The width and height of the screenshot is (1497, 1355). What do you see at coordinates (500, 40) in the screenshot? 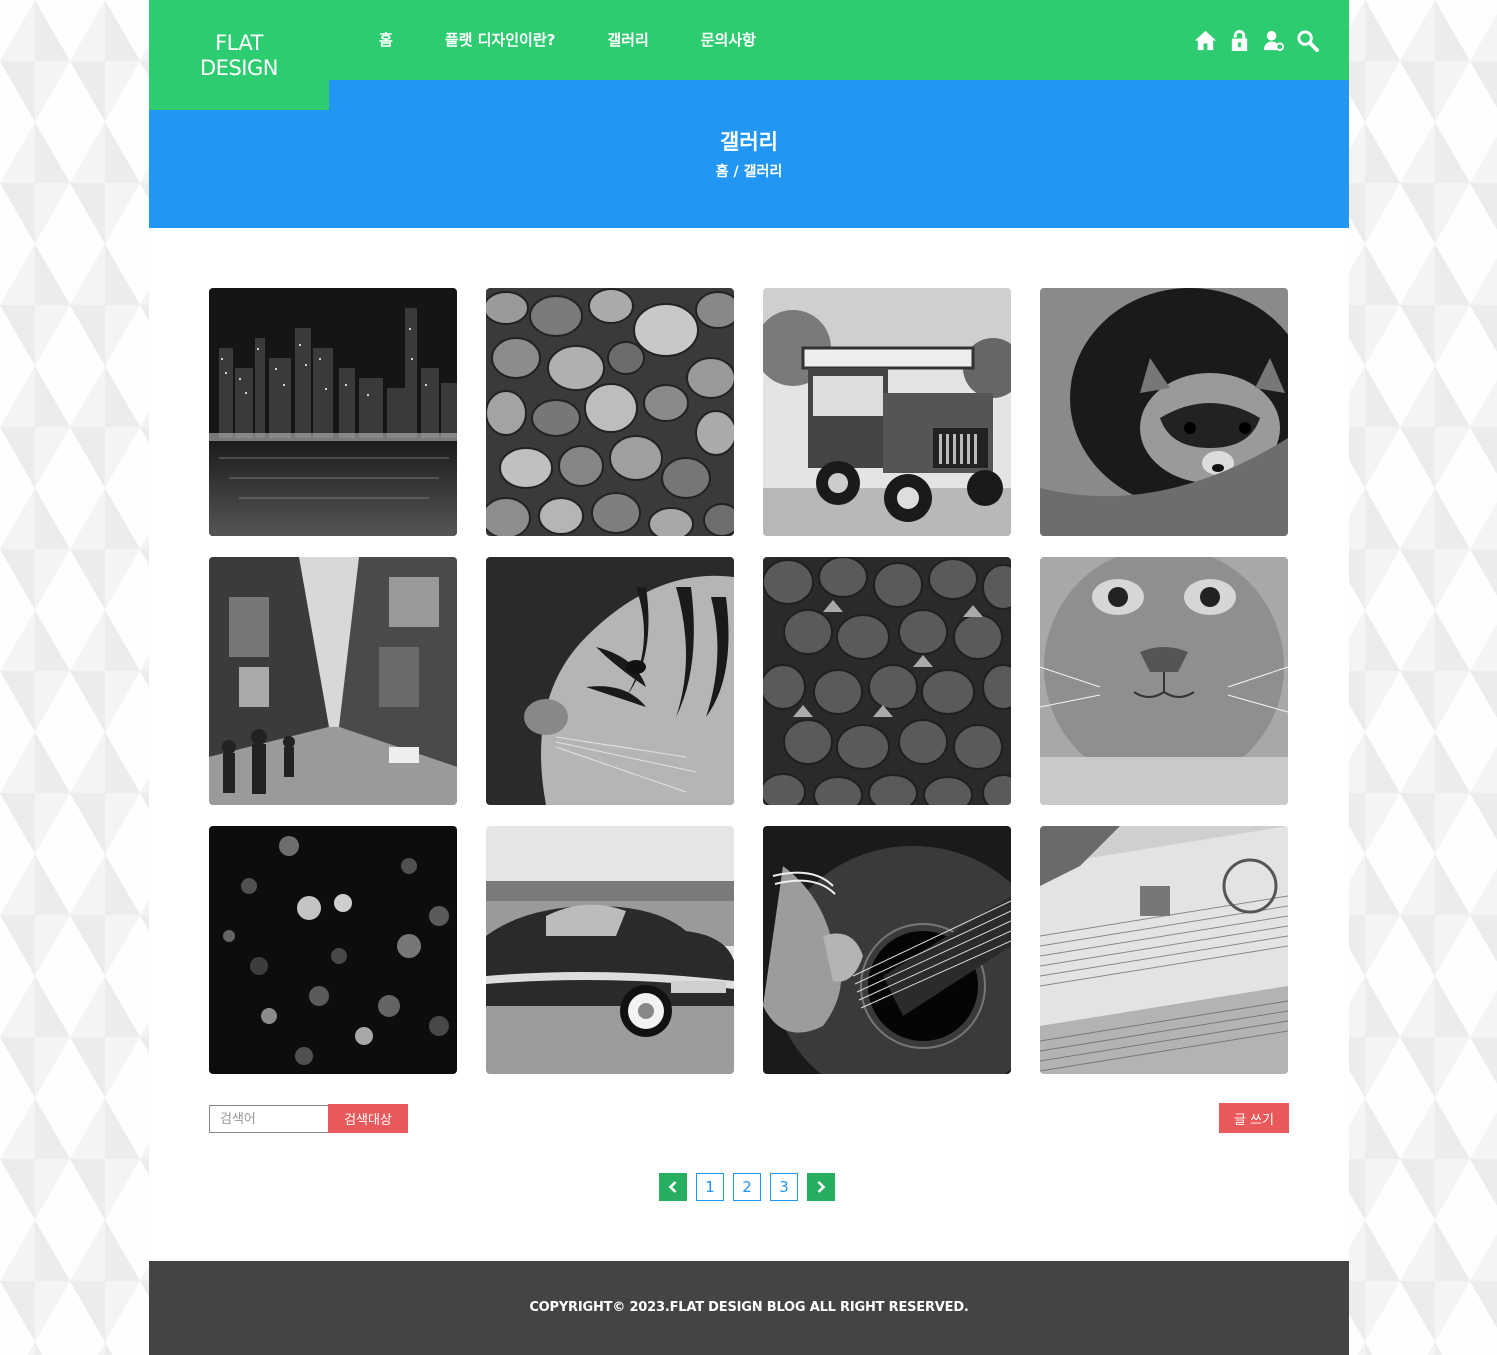
I see `nav-about-flat-design: 플랫 디자인이란?` at bounding box center [500, 40].